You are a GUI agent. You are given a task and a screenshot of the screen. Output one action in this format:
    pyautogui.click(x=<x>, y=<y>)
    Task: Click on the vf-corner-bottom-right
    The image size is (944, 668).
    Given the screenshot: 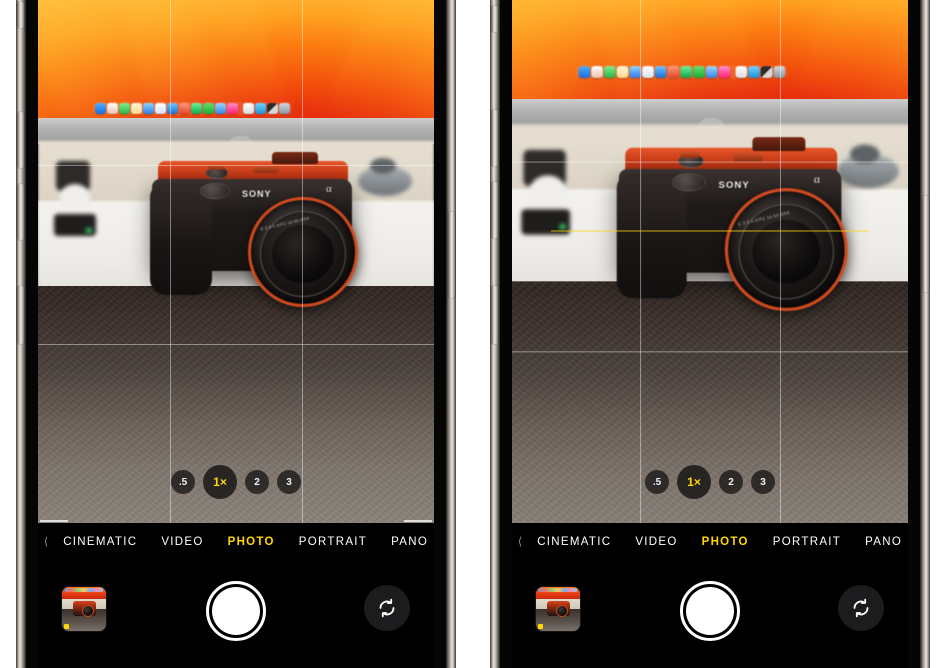 What is the action you would take?
    pyautogui.click(x=418, y=521)
    